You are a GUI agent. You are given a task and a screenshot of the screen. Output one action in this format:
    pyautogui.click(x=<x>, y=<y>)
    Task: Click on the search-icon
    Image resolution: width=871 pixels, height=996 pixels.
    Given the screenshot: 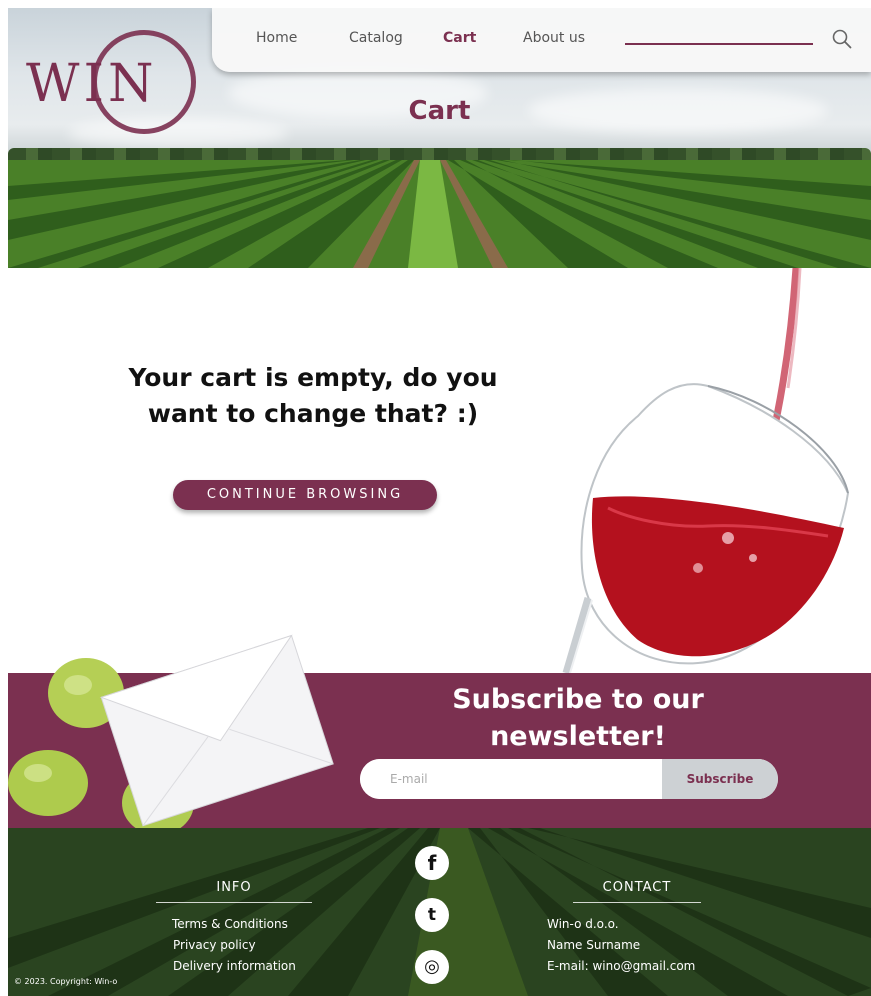 What is the action you would take?
    pyautogui.click(x=842, y=39)
    